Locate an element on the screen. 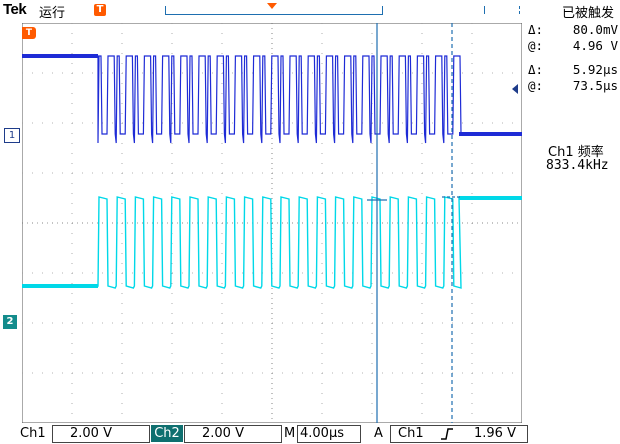 This screenshot has height=444, width=620. rising-edge-icon is located at coordinates (447, 434).